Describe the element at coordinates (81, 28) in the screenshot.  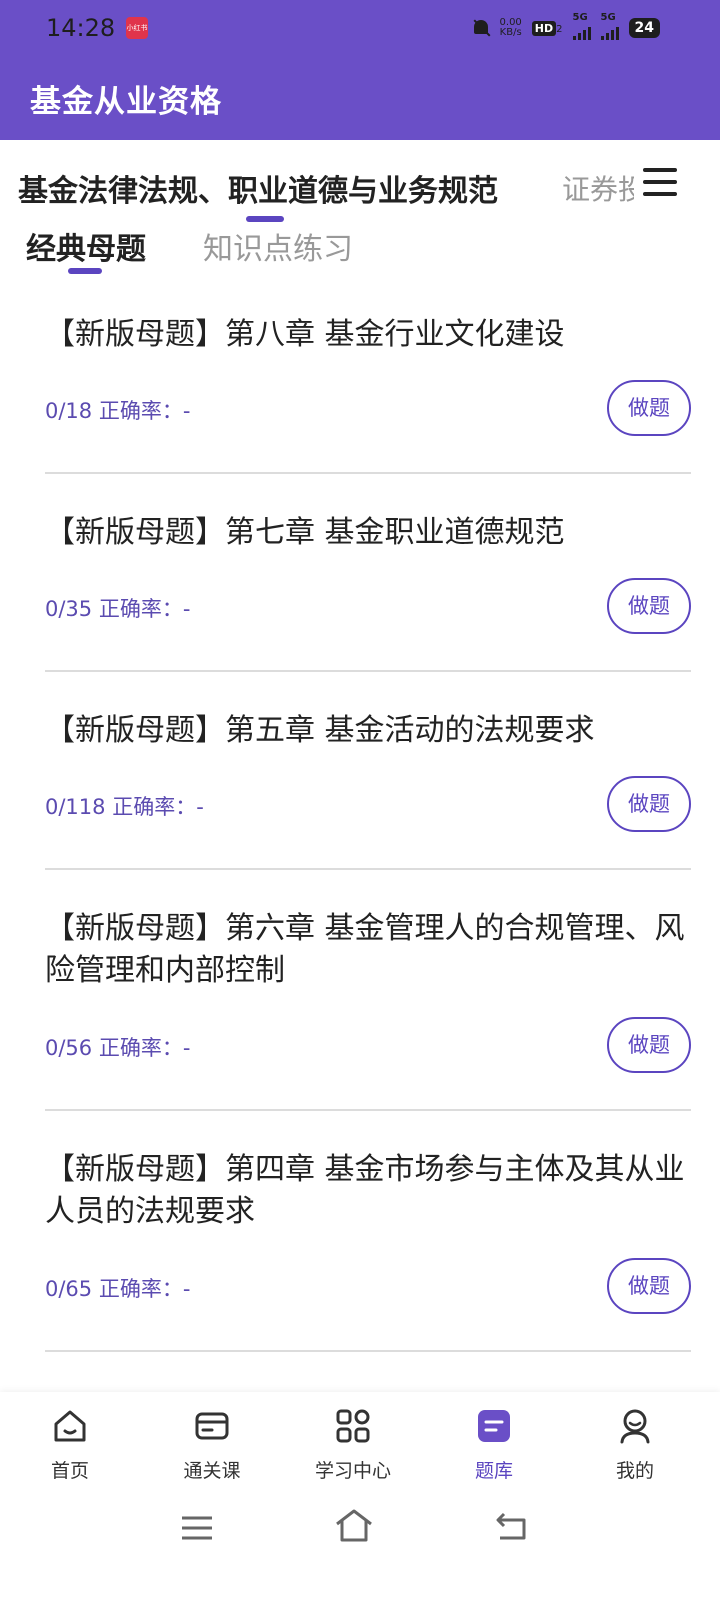
I see `status-time: 14:28` at that location.